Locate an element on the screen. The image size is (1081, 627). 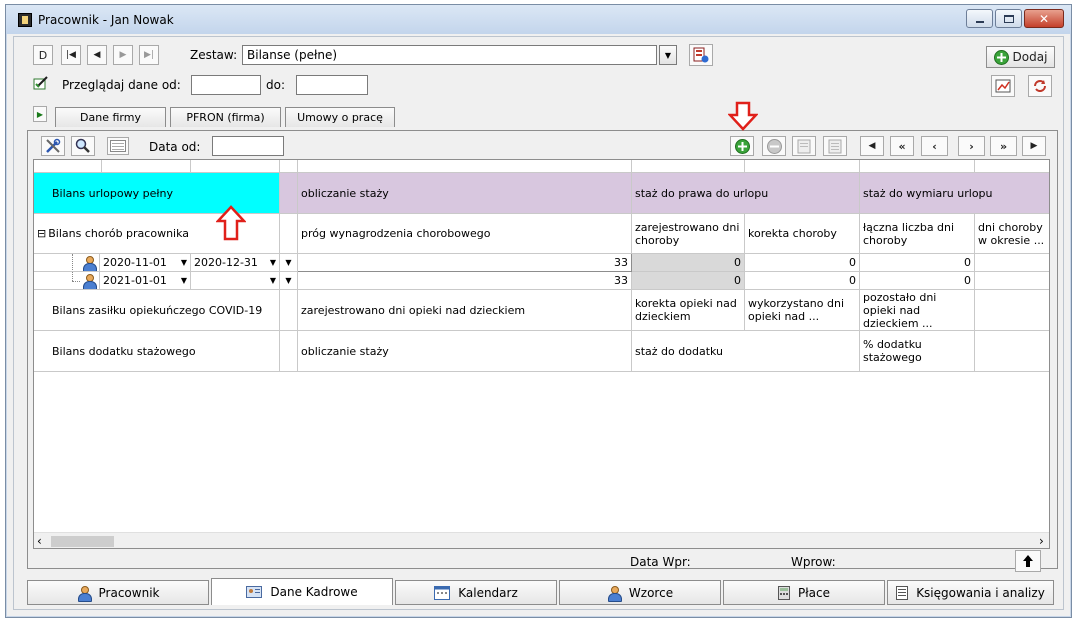
bottom-tab-pracownik: Pracownik is located at coordinates (118, 592).